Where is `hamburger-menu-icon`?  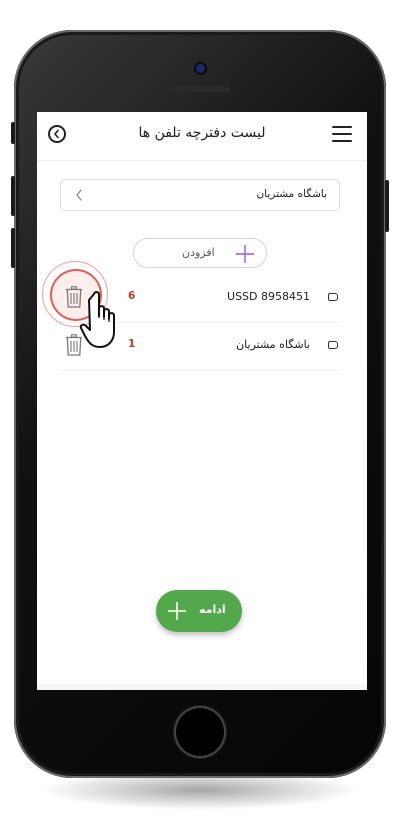
hamburger-menu-icon is located at coordinates (342, 134).